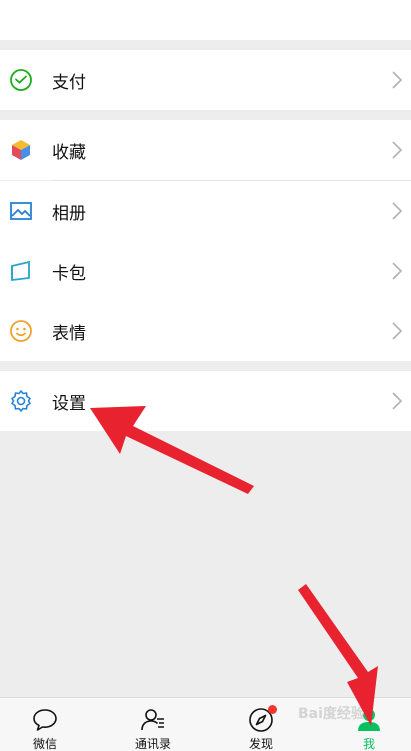 This screenshot has width=411, height=751. I want to click on tab-discover: 发现, so click(261, 724).